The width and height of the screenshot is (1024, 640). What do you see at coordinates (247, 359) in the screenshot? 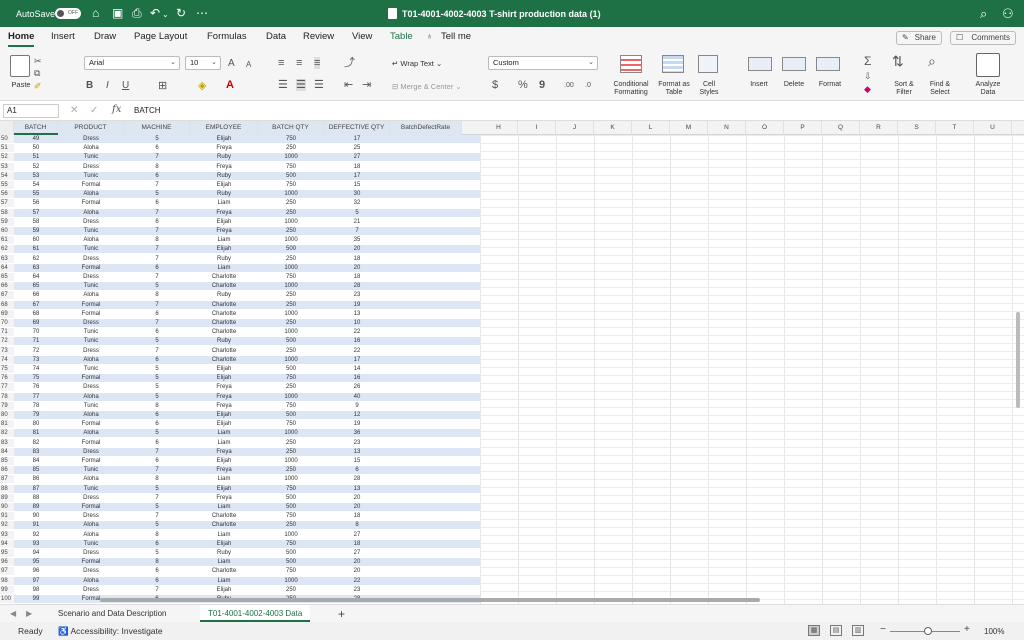
I see `table-row: 73 Aloha 6 Charlotte 1000 17` at bounding box center [247, 359].